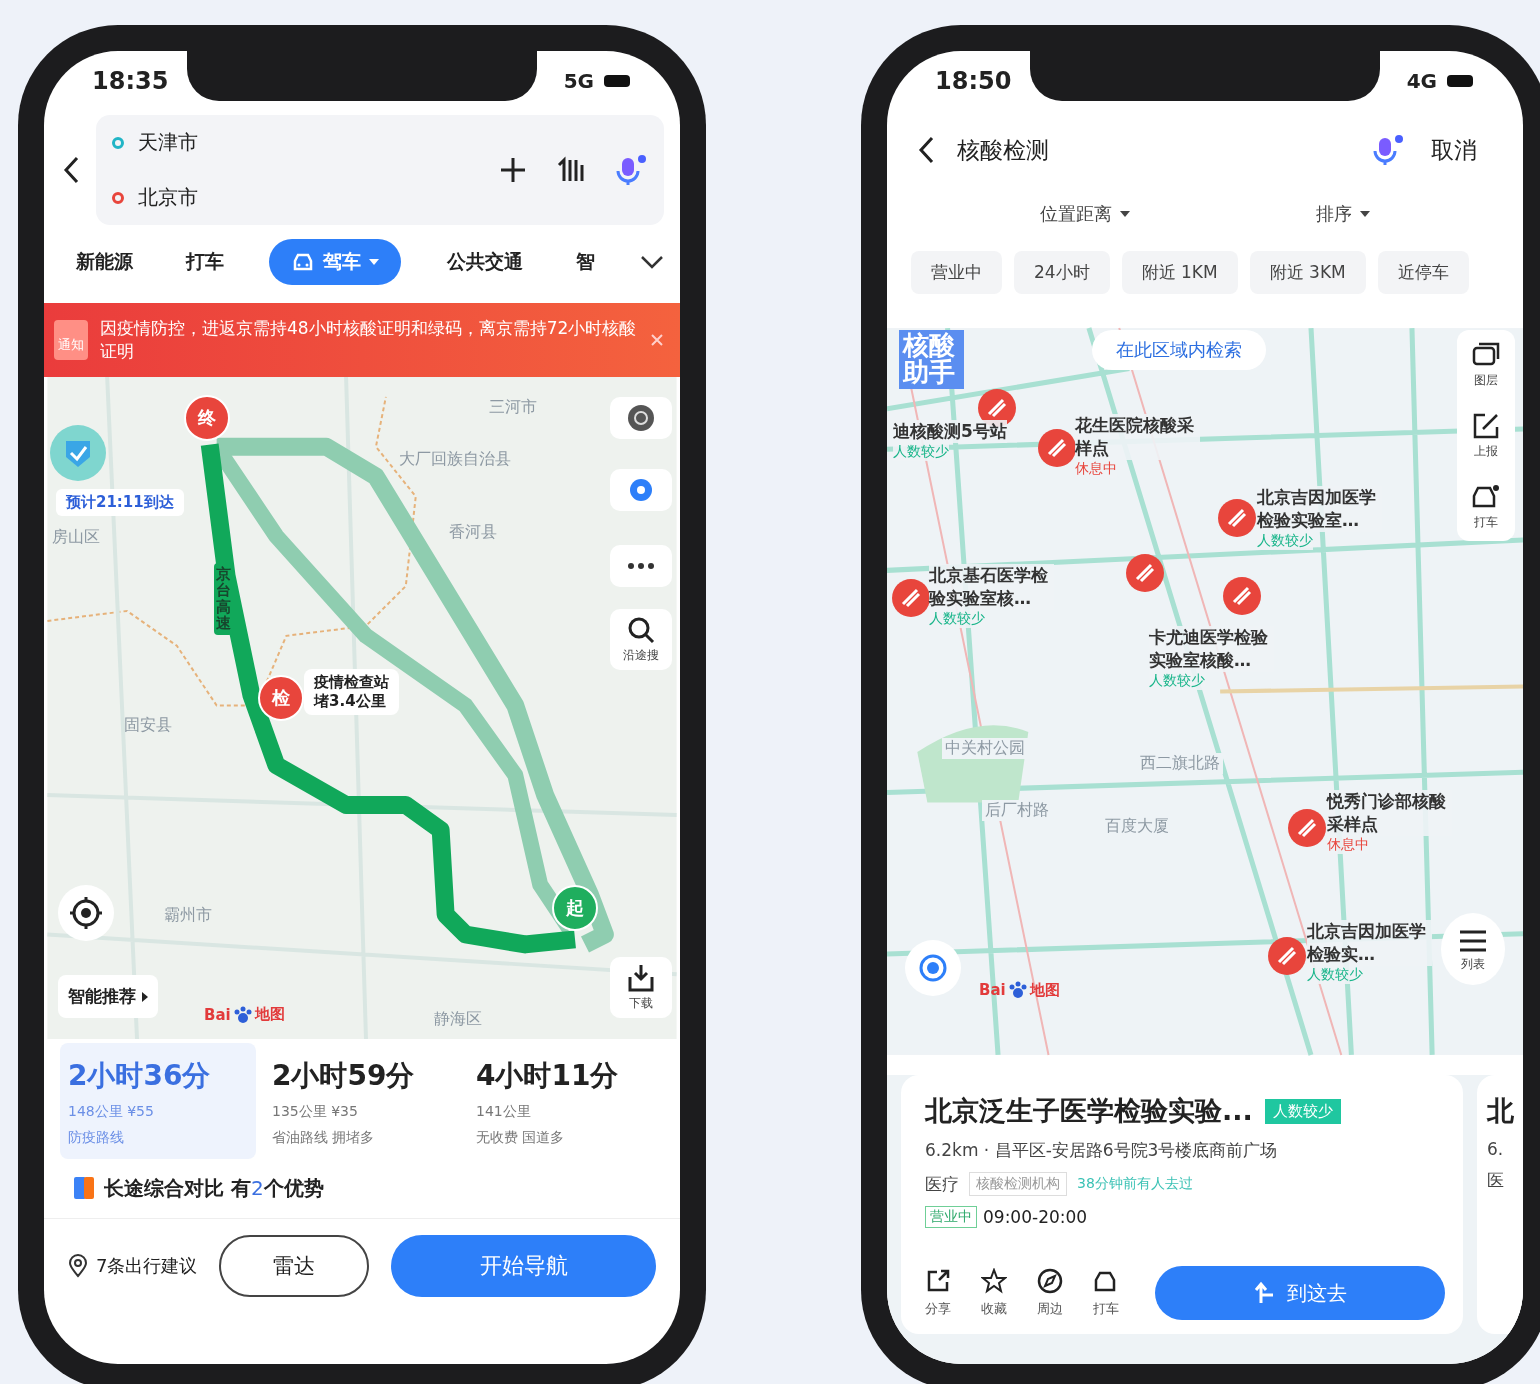 This screenshot has height=1384, width=1540. I want to click on travel-suggestions-link: 7条出行建议, so click(133, 1265).